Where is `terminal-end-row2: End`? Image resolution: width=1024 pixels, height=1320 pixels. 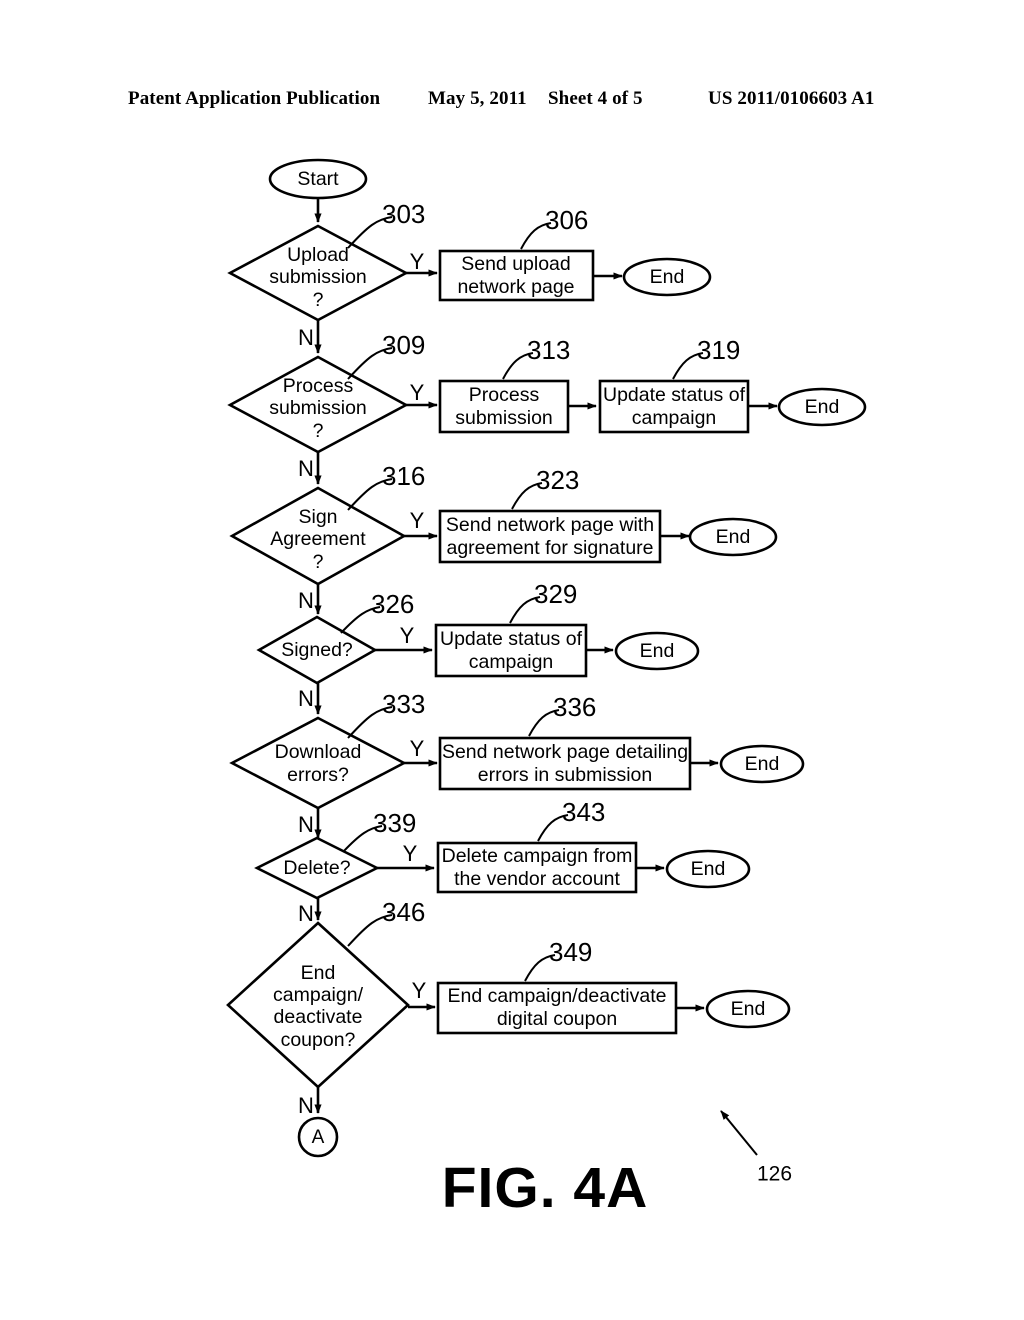 terminal-end-row2: End is located at coordinates (822, 407).